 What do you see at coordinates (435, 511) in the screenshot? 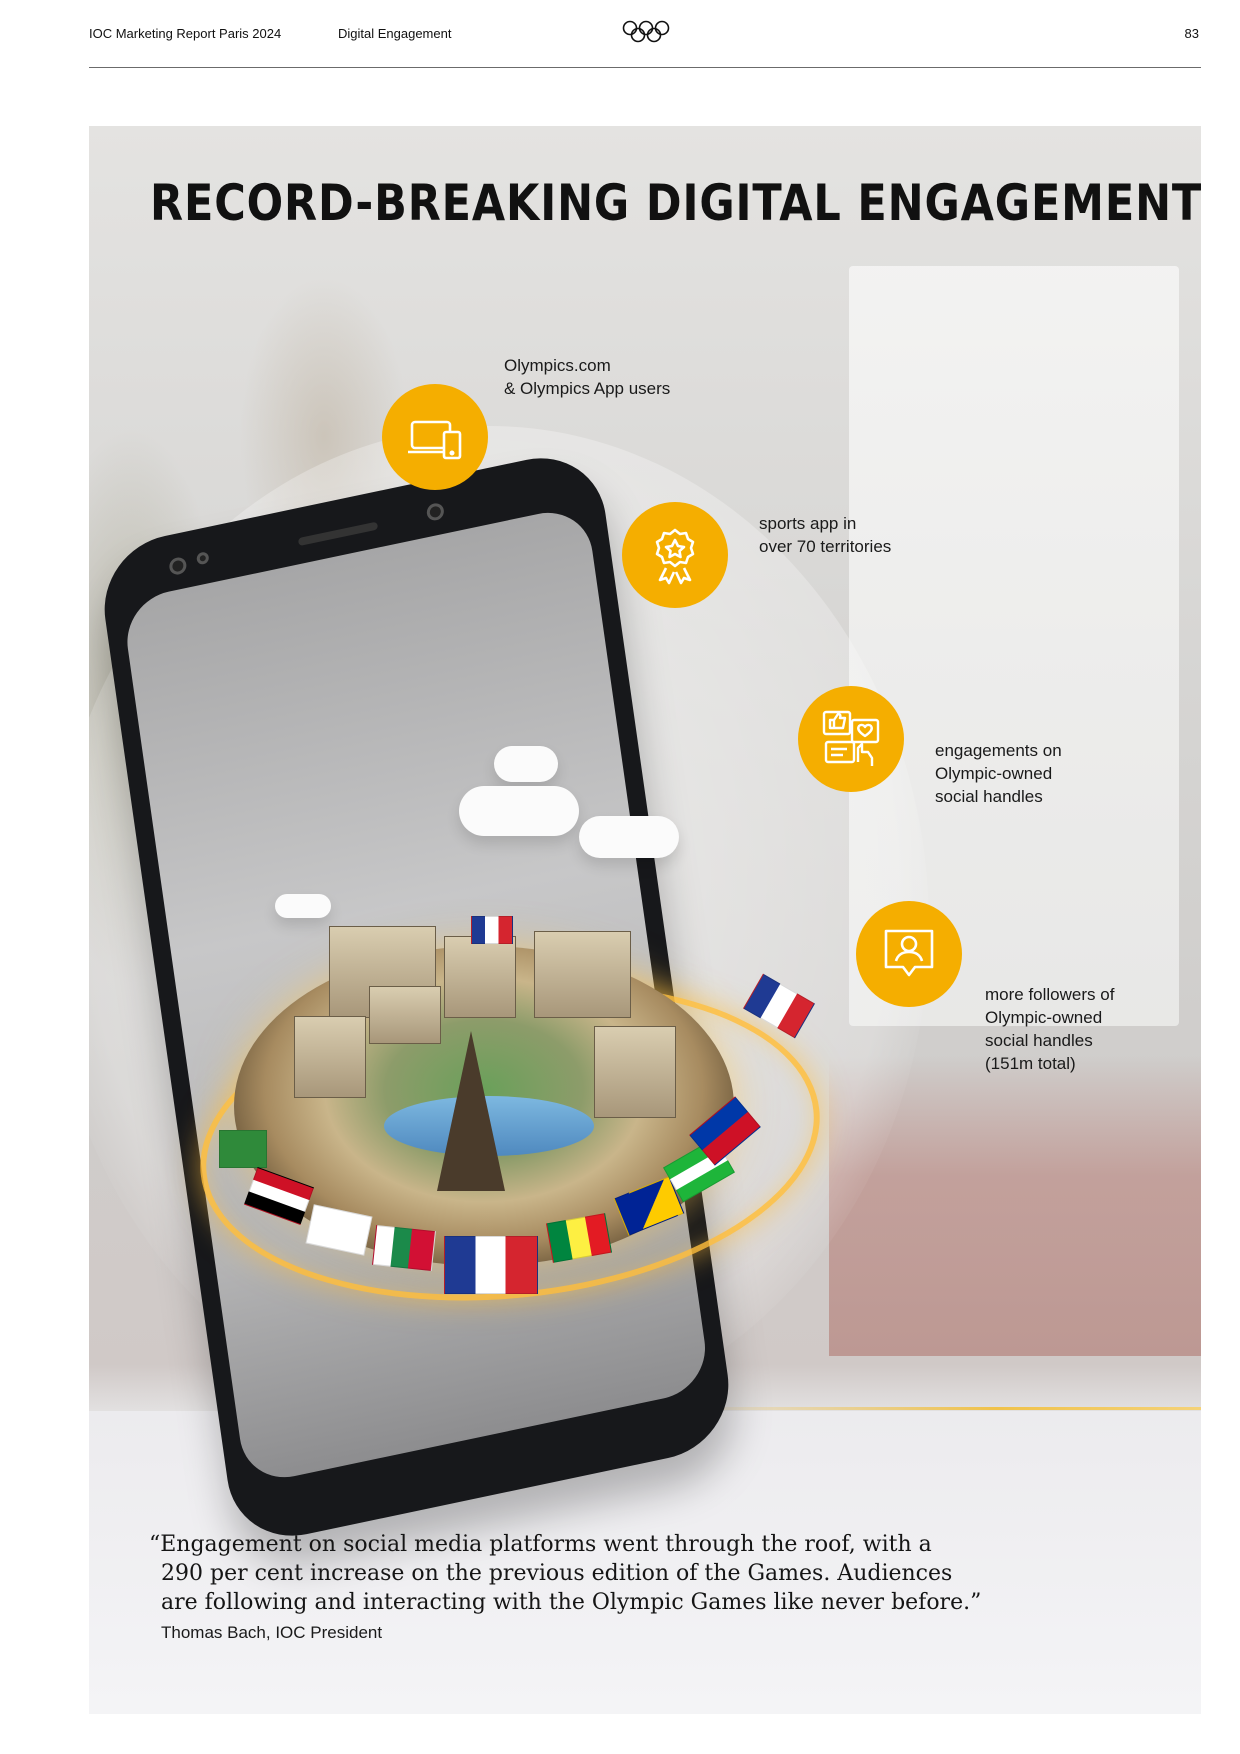
I see `phone-front-camera` at bounding box center [435, 511].